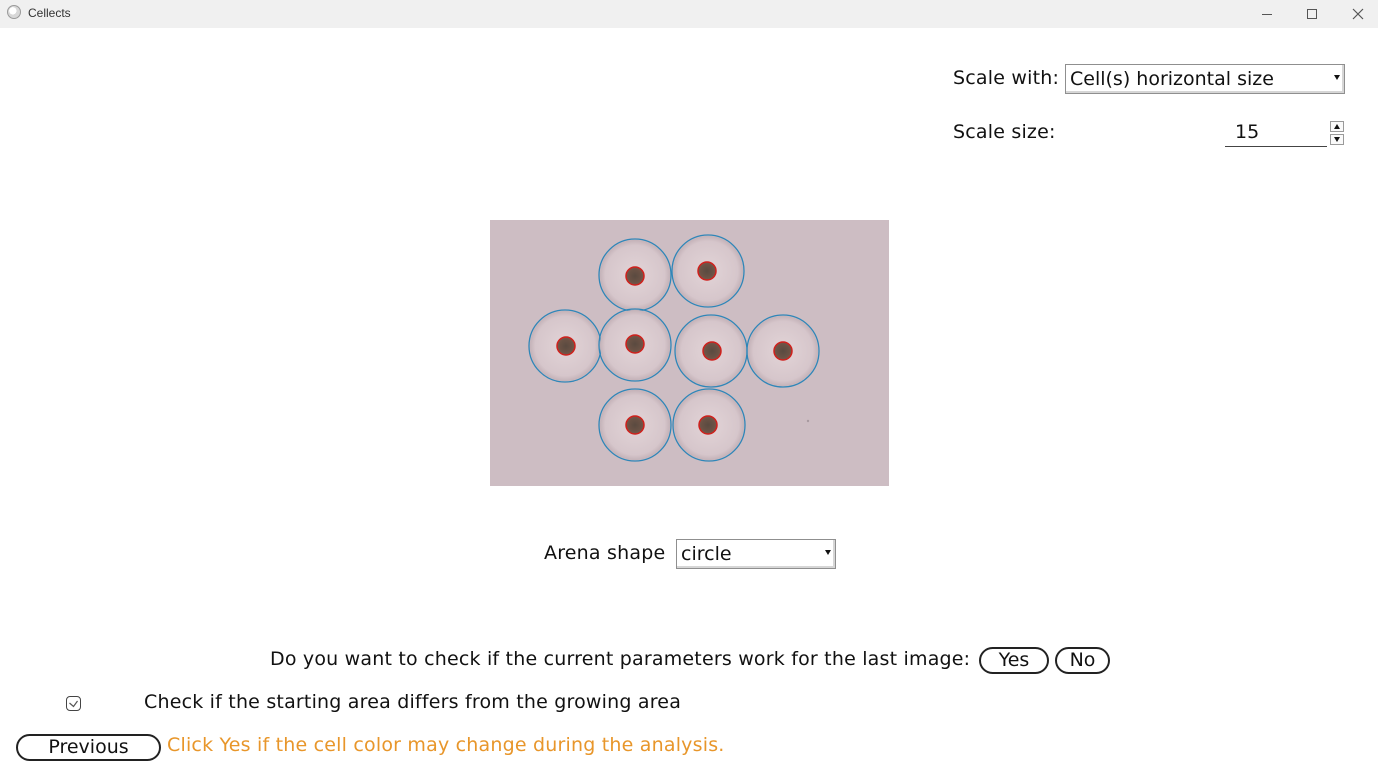  Describe the element at coordinates (605, 553) in the screenshot. I see `arena-shape-label: Arena shape` at that location.